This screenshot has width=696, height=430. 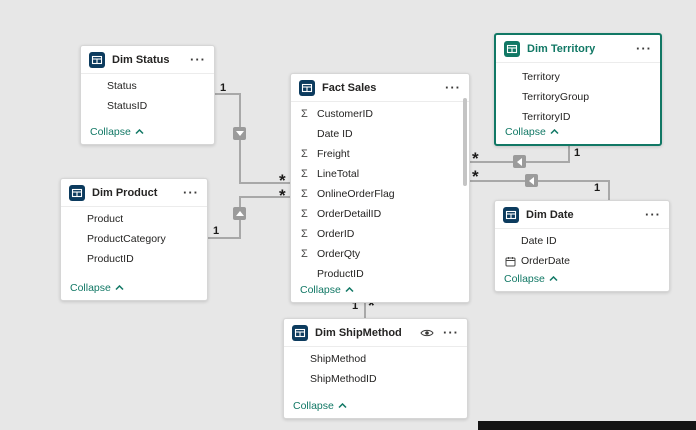 What do you see at coordinates (513, 261) in the screenshot?
I see `calendar-icon` at bounding box center [513, 261].